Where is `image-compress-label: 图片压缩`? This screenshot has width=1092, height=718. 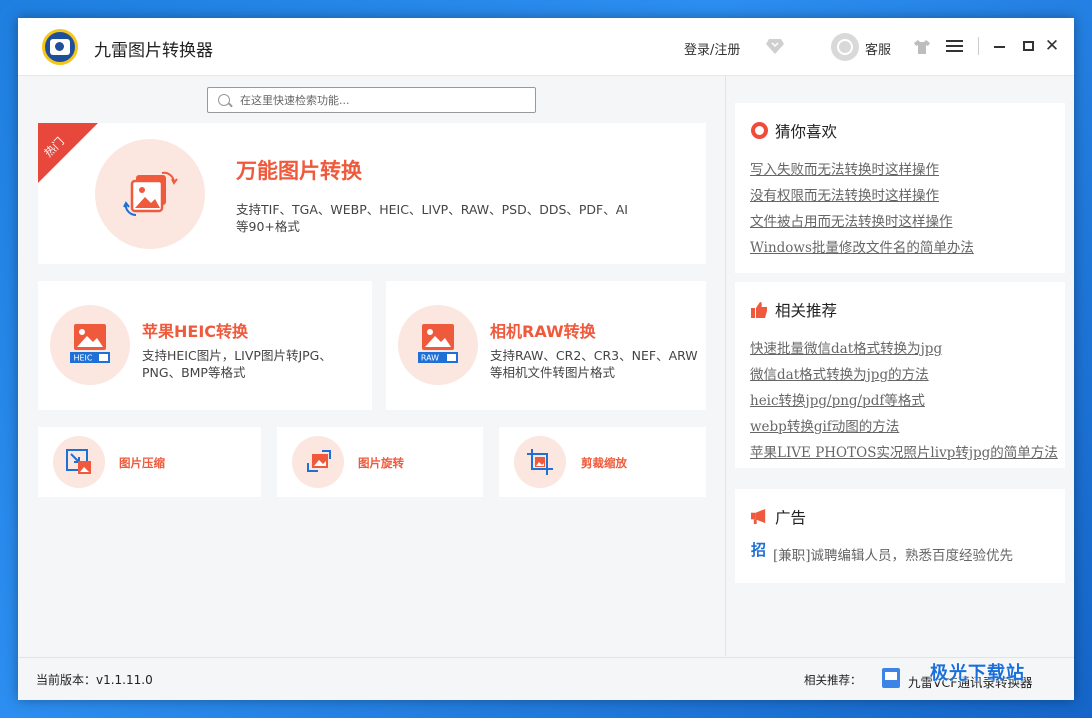
image-compress-label: 图片压缩 is located at coordinates (142, 463).